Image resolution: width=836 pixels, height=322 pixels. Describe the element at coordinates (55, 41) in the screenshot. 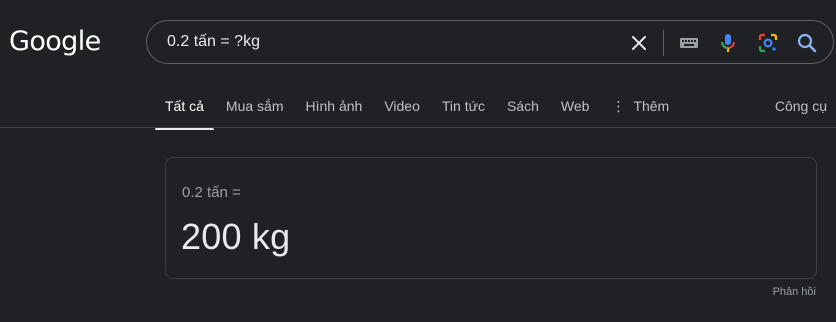

I see `google-logo: Google` at that location.